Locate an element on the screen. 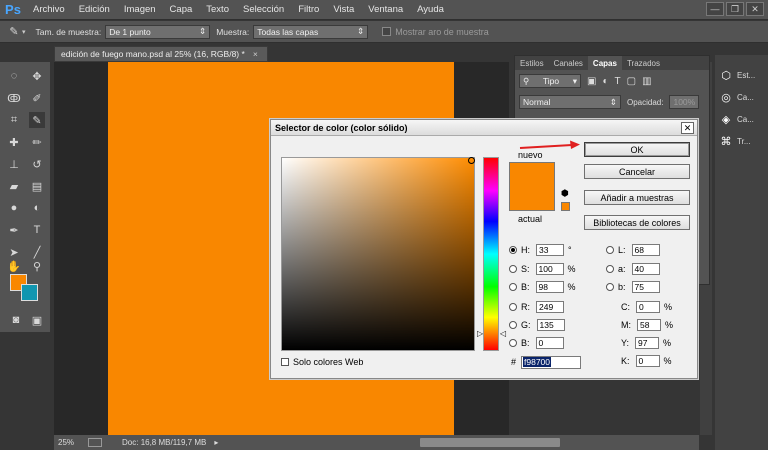  opacity-field: 100% is located at coordinates (684, 102).